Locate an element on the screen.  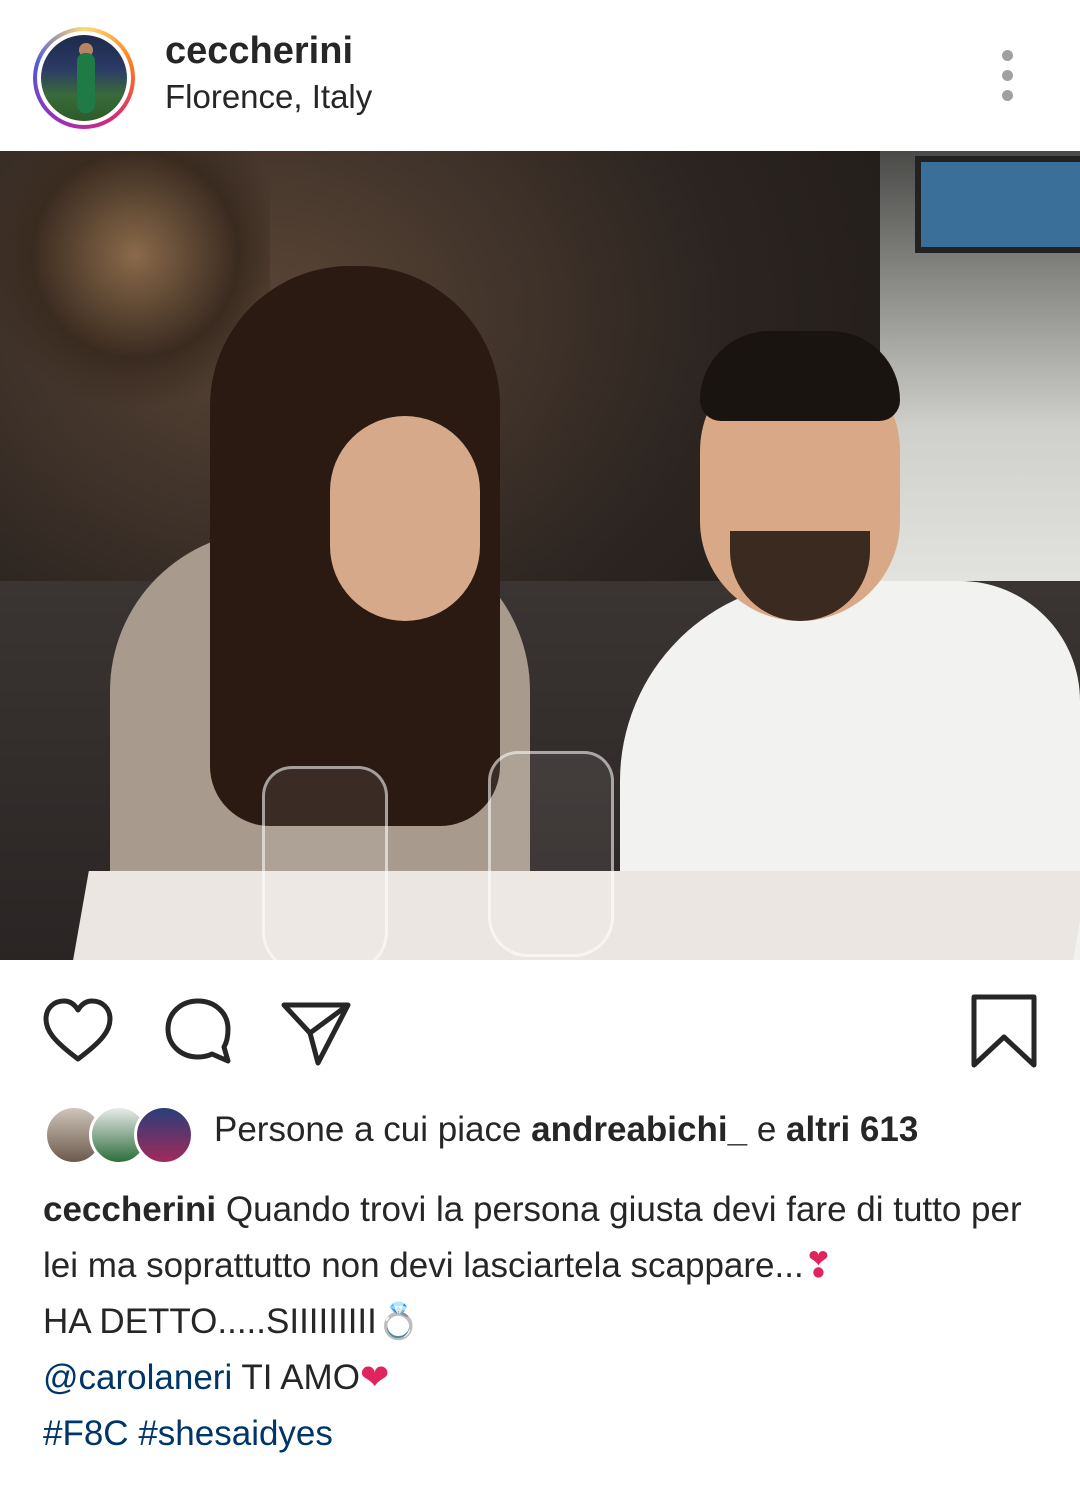
red-heart-emoji: ❤ is located at coordinates (374, 1377).